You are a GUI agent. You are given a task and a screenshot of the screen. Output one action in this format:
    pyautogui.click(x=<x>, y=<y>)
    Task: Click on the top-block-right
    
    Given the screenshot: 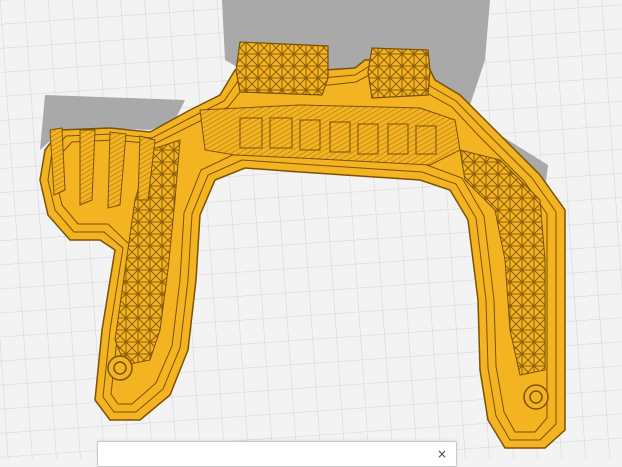 What is the action you would take?
    pyautogui.click(x=399, y=73)
    